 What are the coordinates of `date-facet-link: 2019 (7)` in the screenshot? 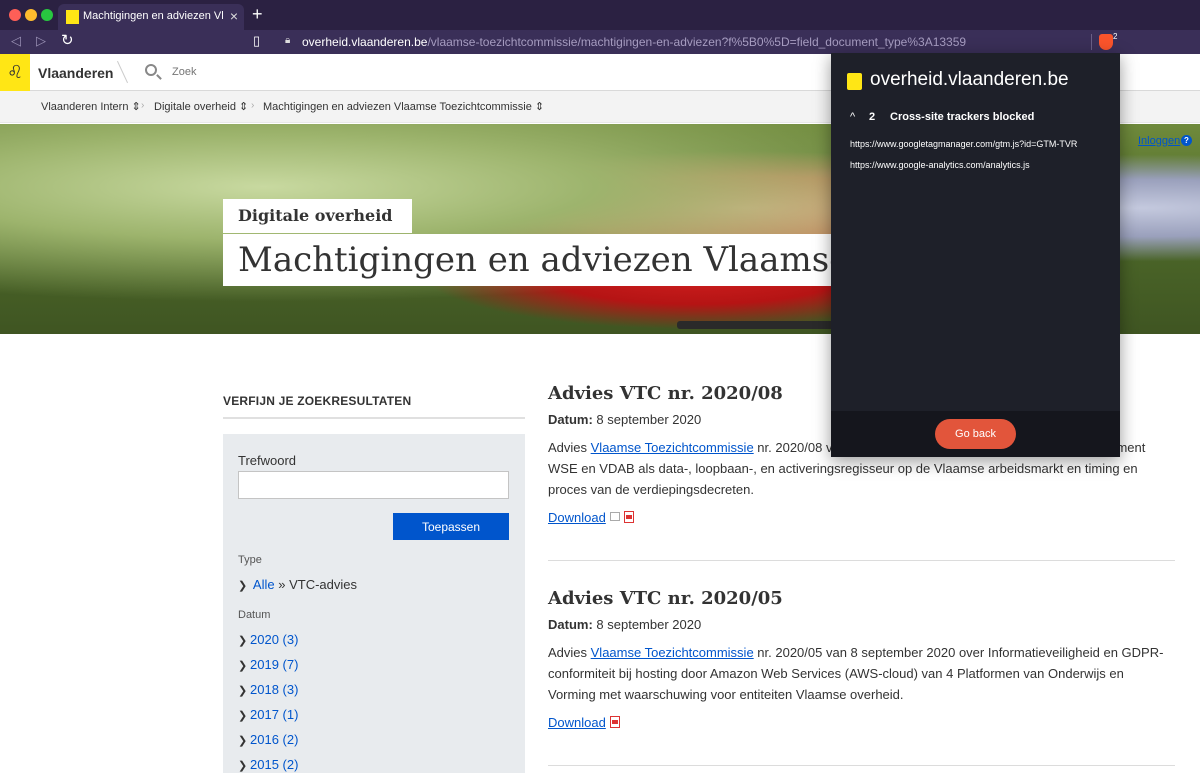 It's located at (274, 664).